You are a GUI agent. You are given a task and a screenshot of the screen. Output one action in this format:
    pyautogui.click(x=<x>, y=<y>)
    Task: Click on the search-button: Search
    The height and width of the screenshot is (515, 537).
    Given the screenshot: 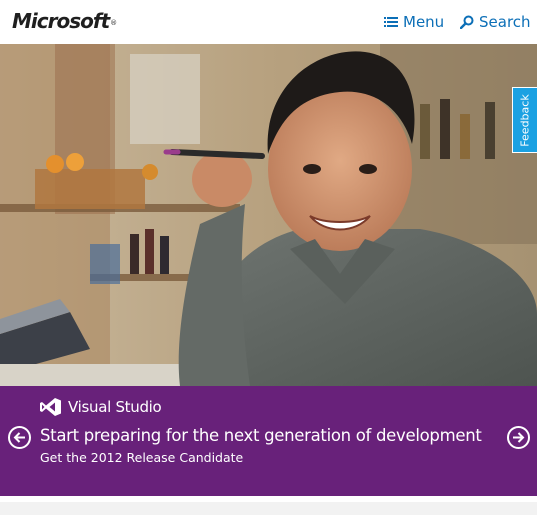 What is the action you would take?
    pyautogui.click(x=495, y=22)
    